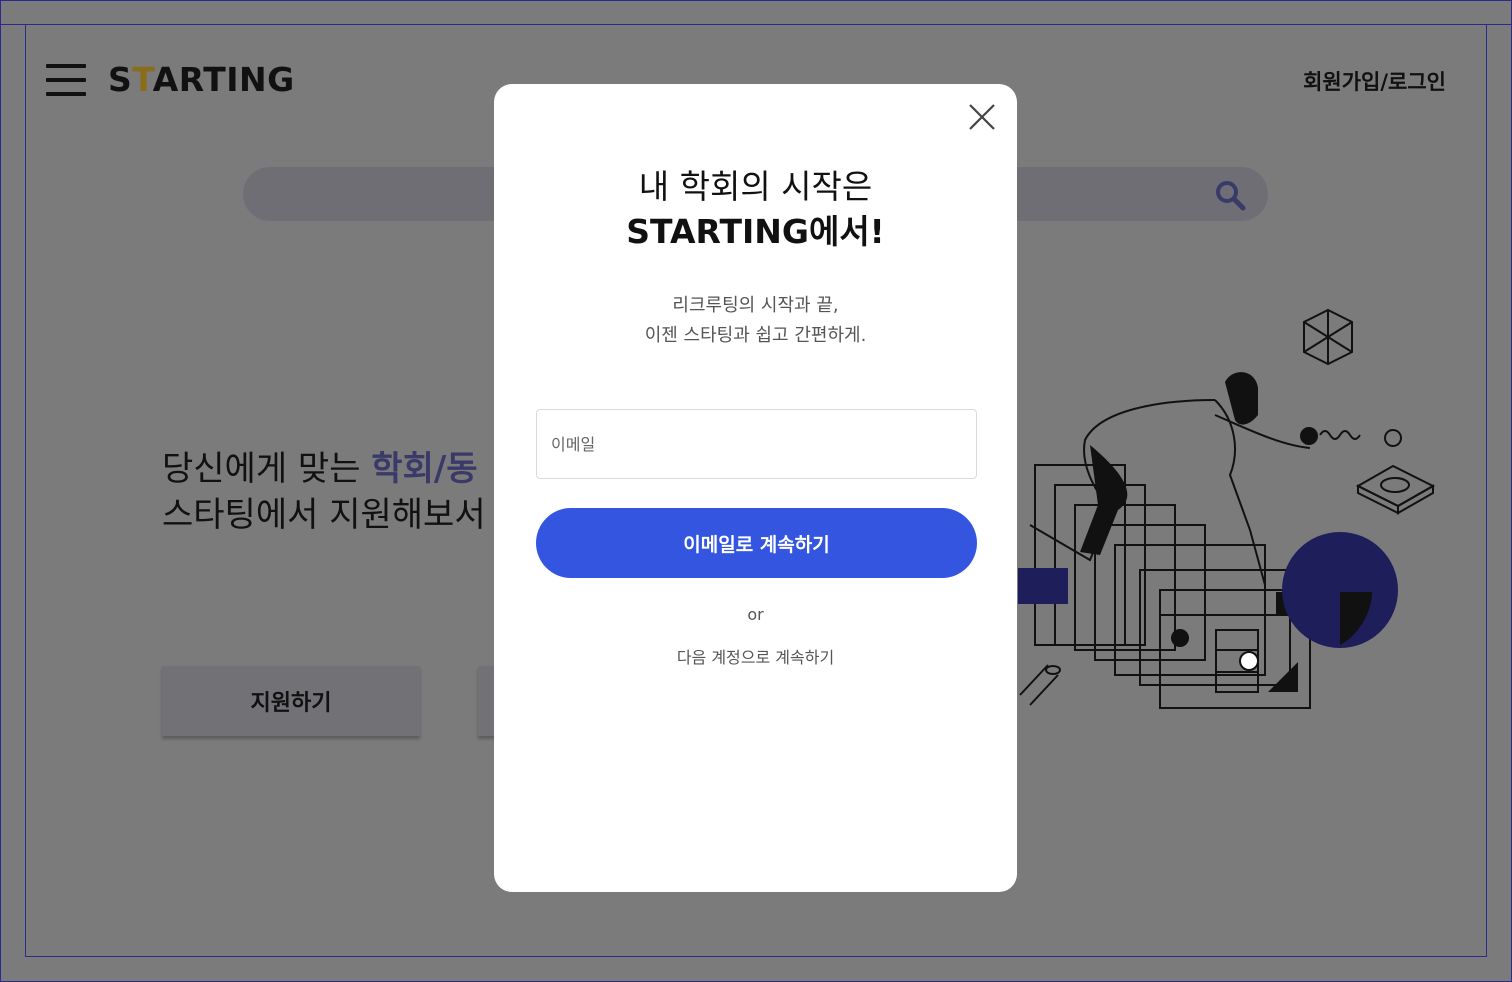 The height and width of the screenshot is (982, 1512). What do you see at coordinates (717, 231) in the screenshot?
I see `modal-title-brand: STARTING` at bounding box center [717, 231].